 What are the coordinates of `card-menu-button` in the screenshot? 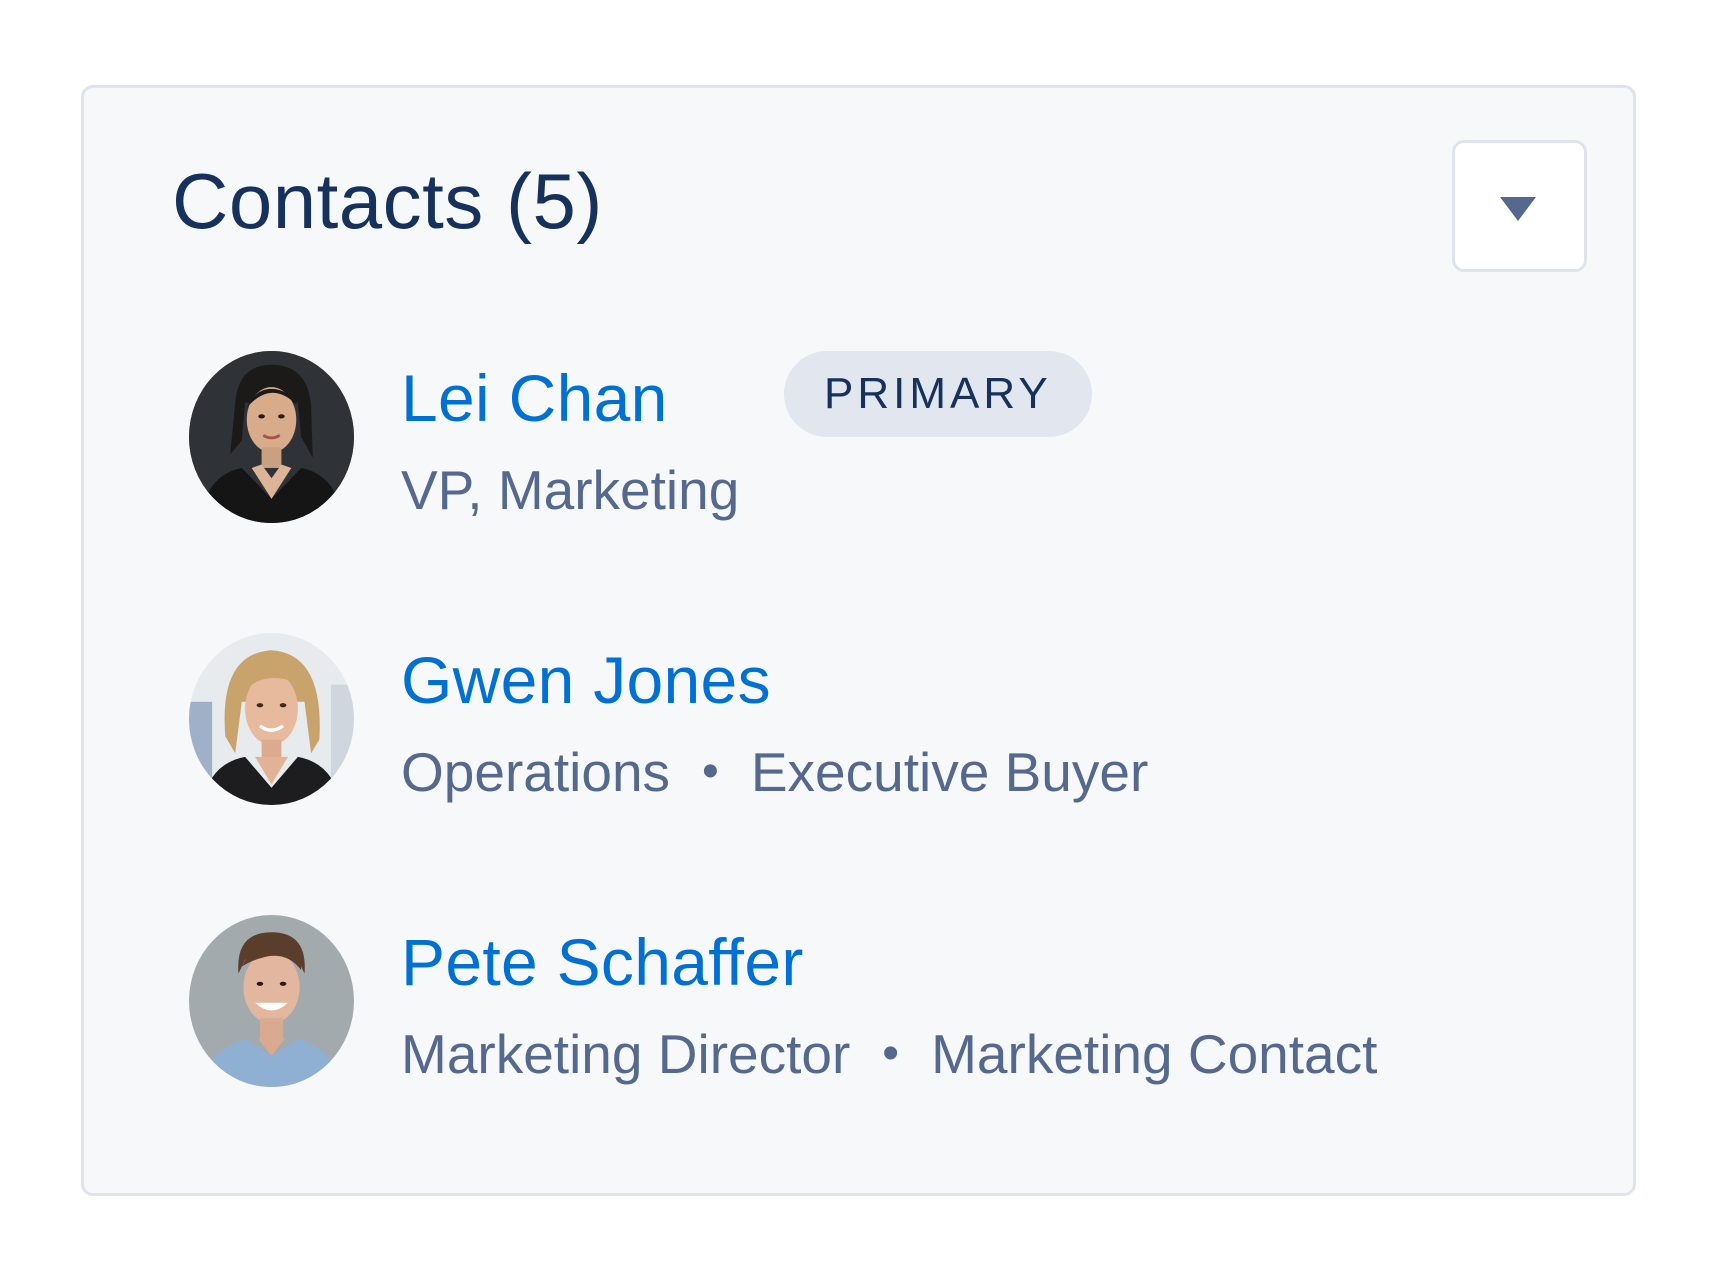 It's located at (1519, 206).